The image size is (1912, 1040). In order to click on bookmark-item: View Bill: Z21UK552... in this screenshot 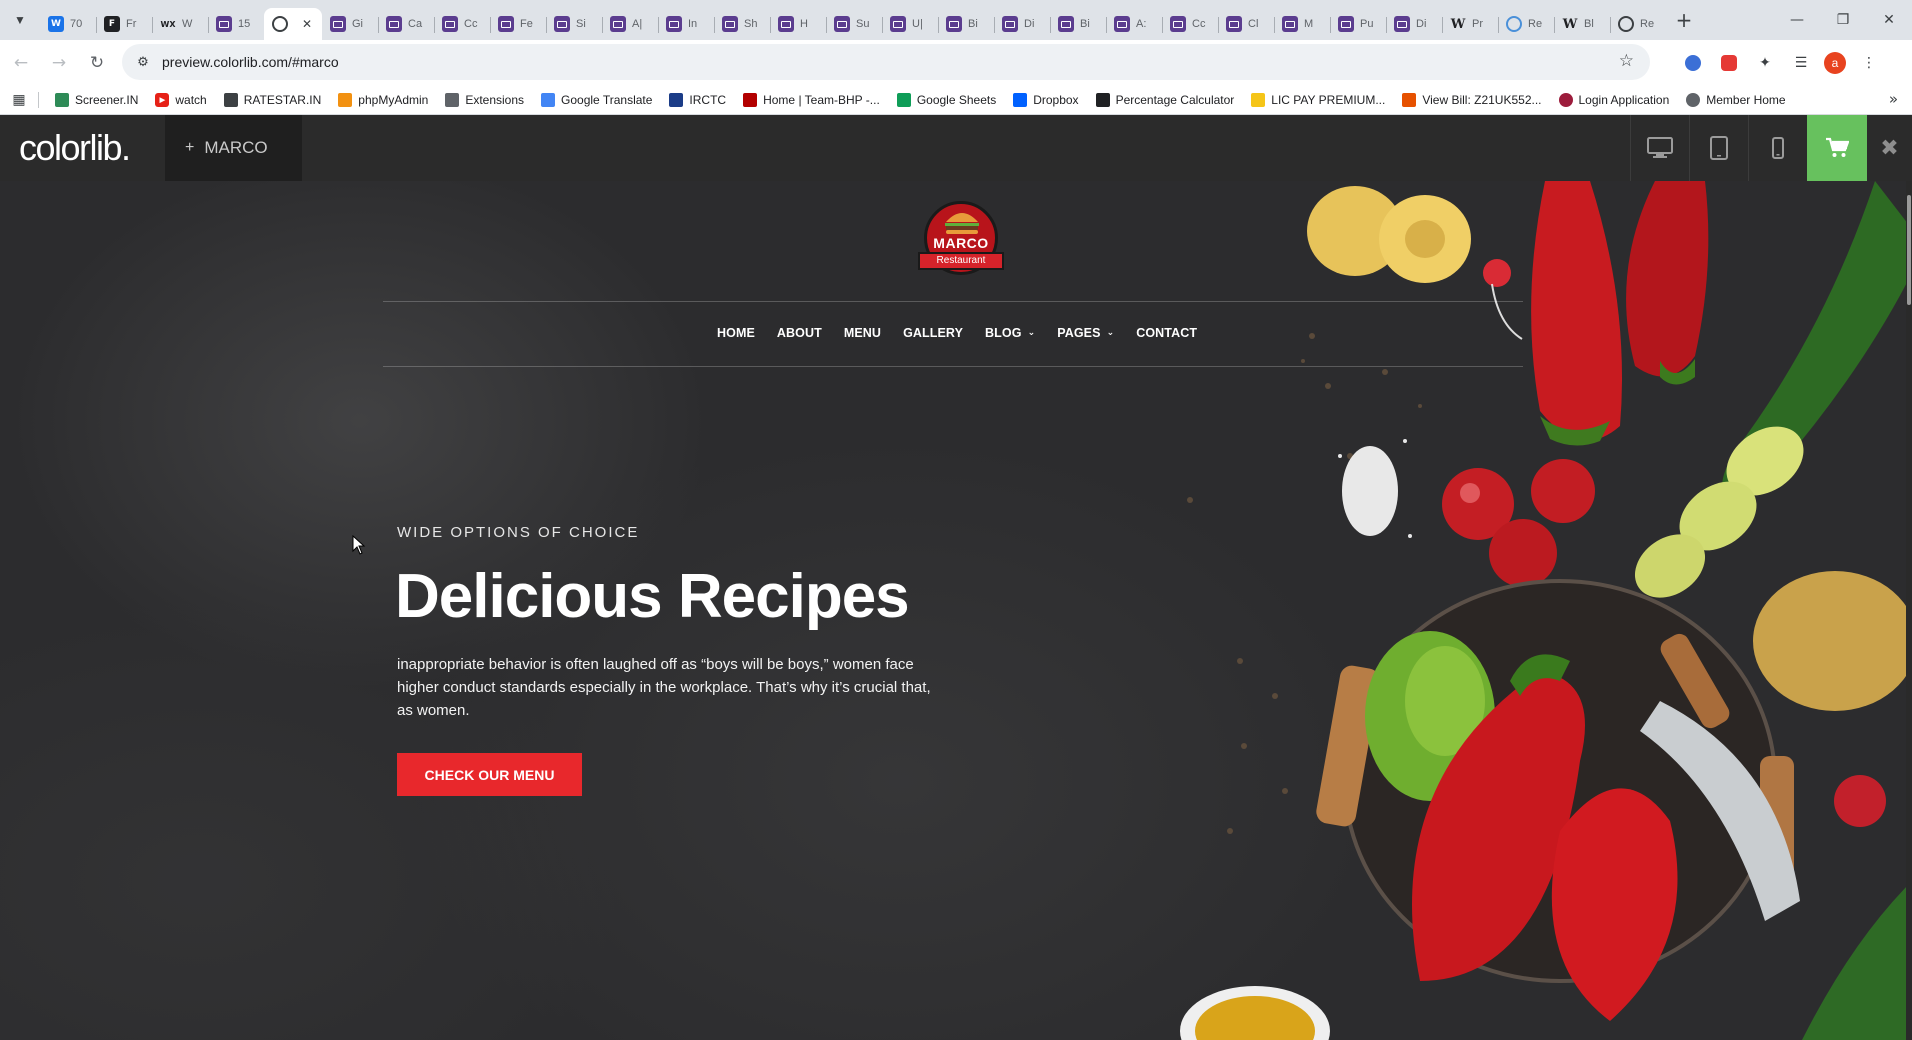, I will do `click(1472, 100)`.